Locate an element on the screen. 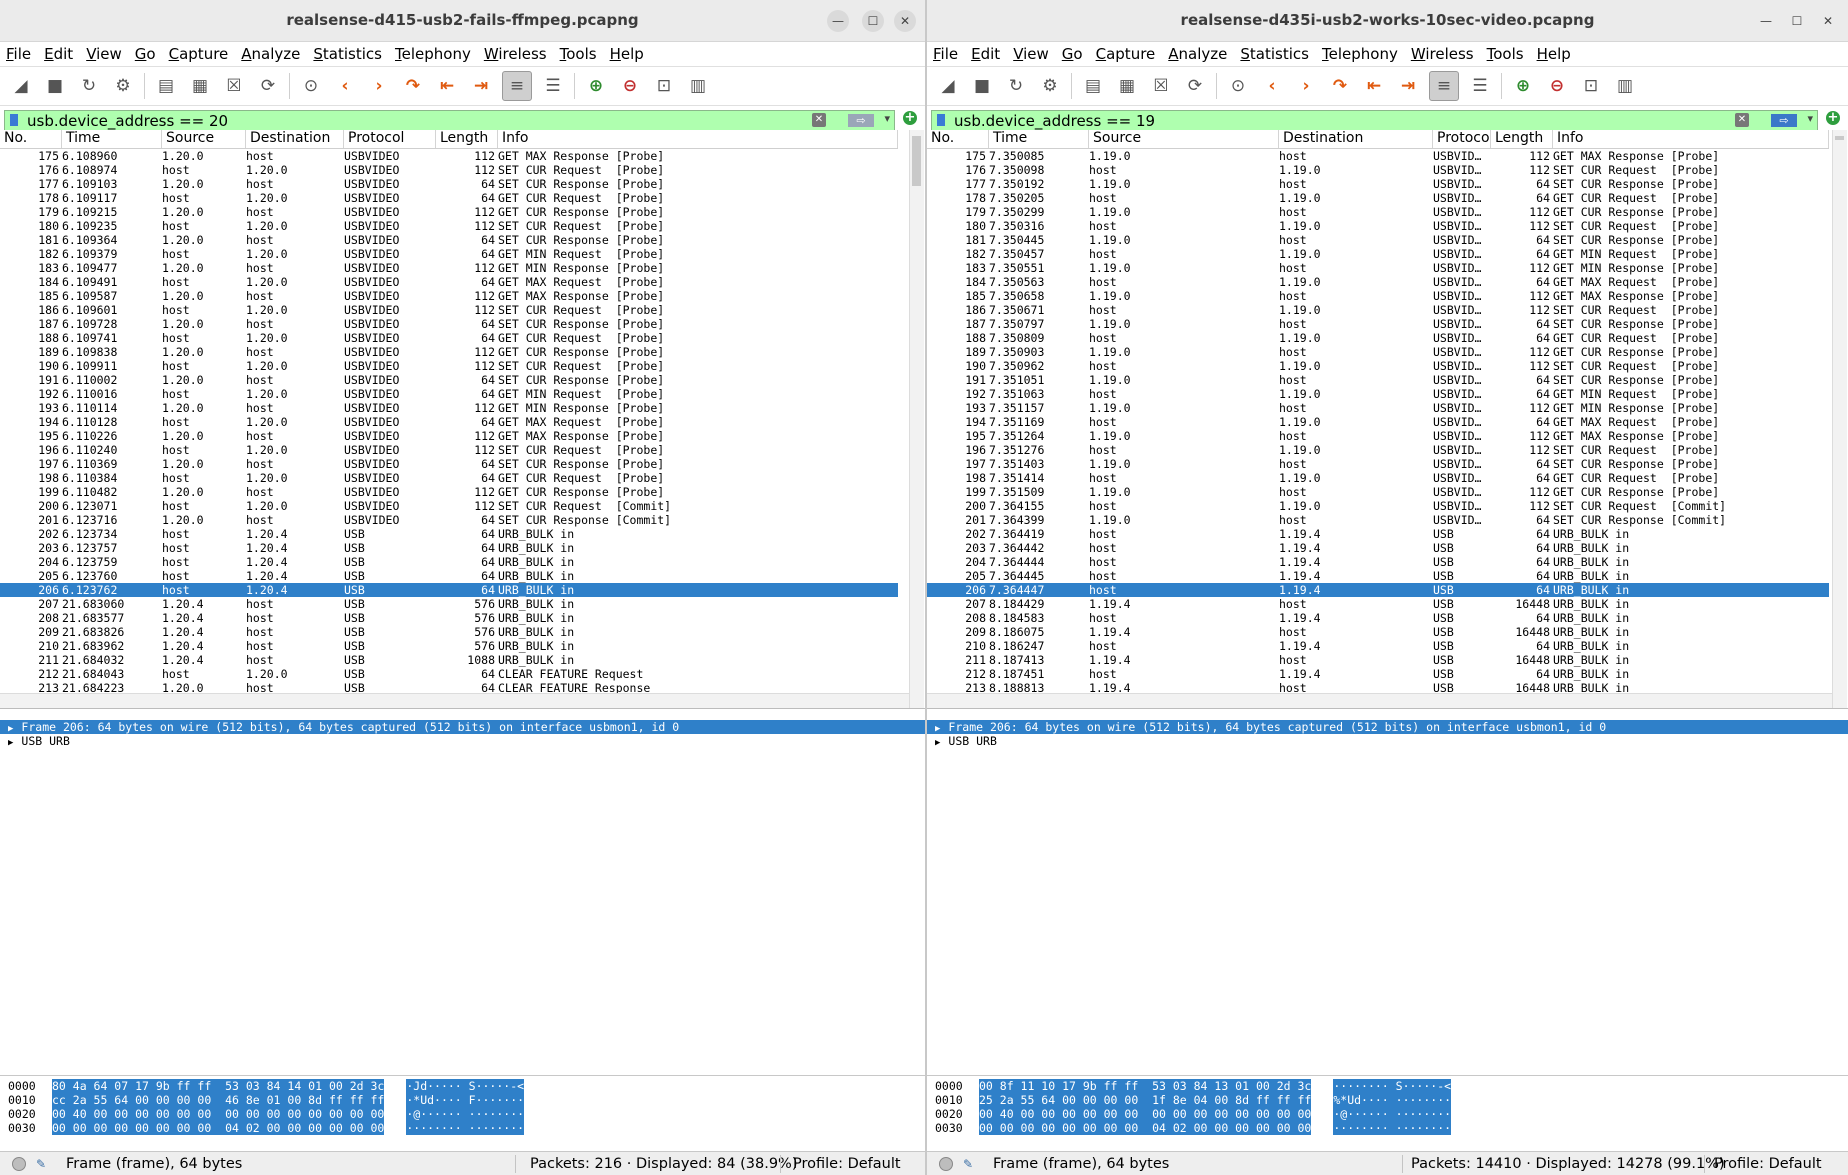 The height and width of the screenshot is (1175, 1848). packet-row: 205 7.364445 host 1.19.4 USB 64 URB_BULK in is located at coordinates (1378, 576).